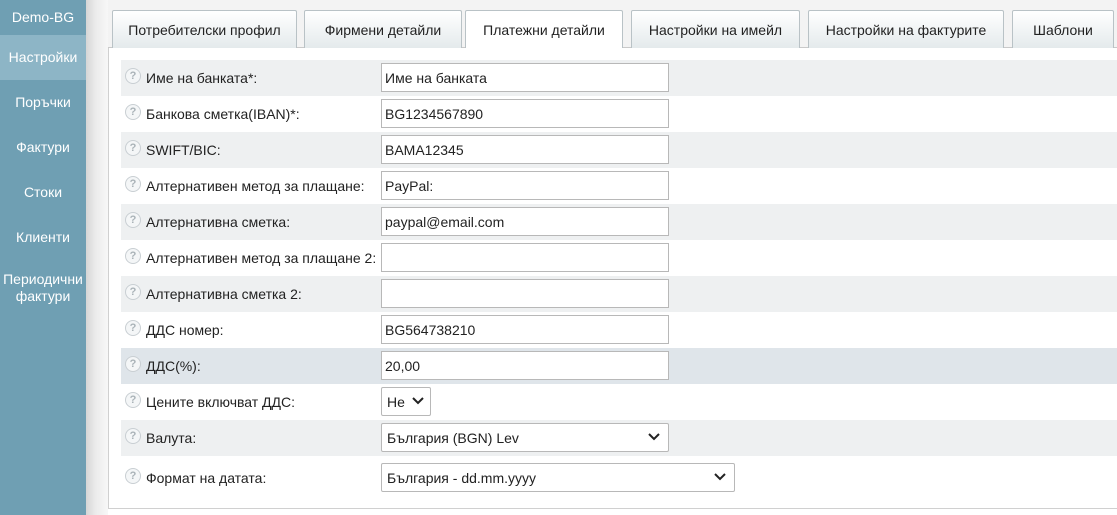  I want to click on form-row-currency: ? Валута: България (BGN) Lev, so click(619, 438).